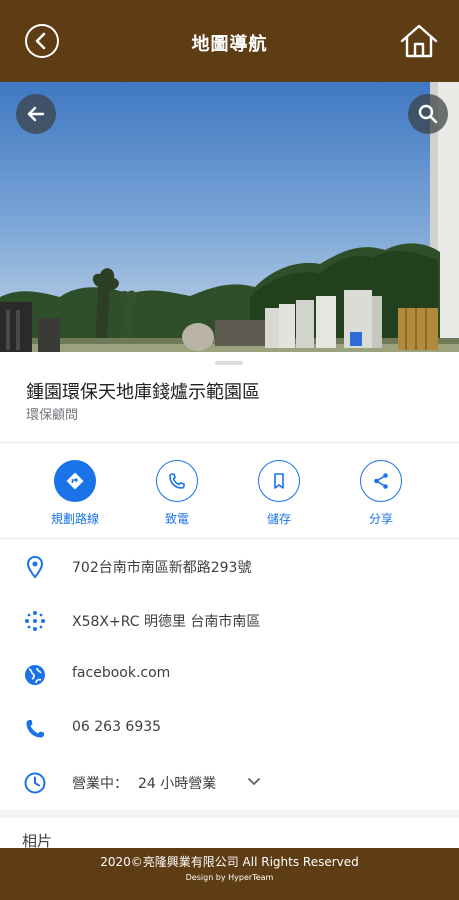  I want to click on plus-code-text: X58X+RC 明德里 台南市南區, so click(166, 622).